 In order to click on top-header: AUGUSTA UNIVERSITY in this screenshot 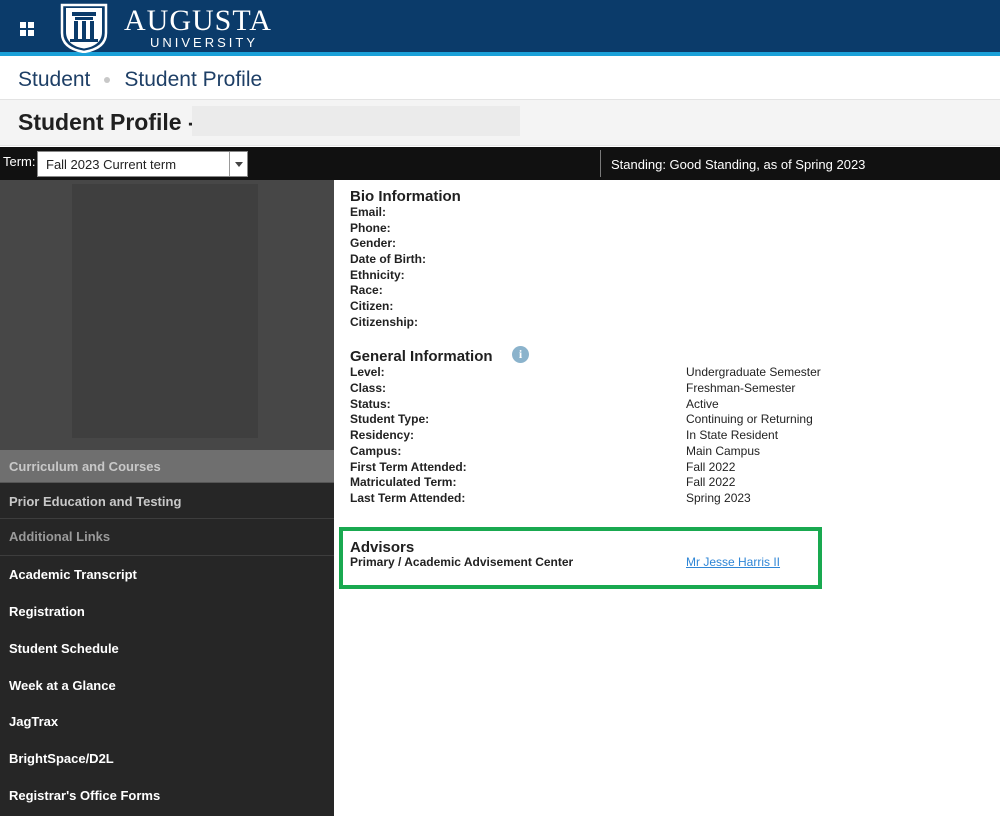, I will do `click(500, 28)`.